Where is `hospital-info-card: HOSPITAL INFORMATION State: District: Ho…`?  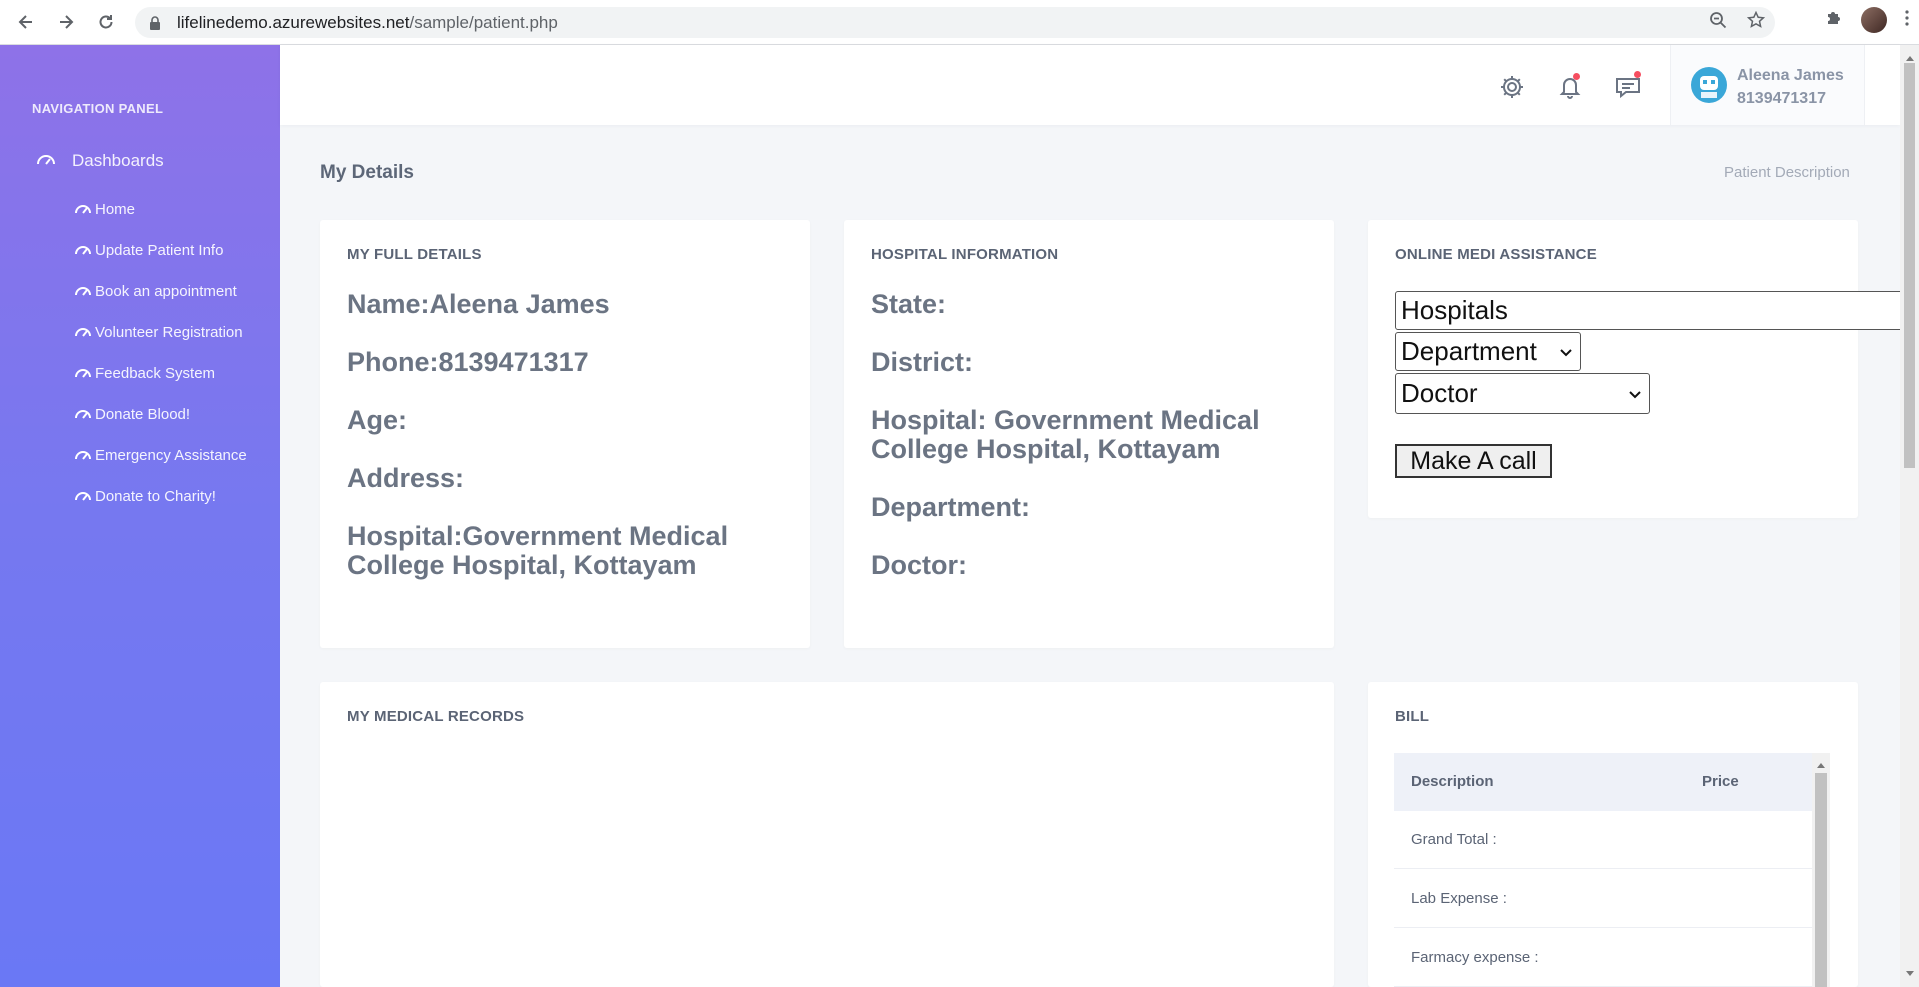 hospital-info-card: HOSPITAL INFORMATION State: District: Ho… is located at coordinates (1089, 434).